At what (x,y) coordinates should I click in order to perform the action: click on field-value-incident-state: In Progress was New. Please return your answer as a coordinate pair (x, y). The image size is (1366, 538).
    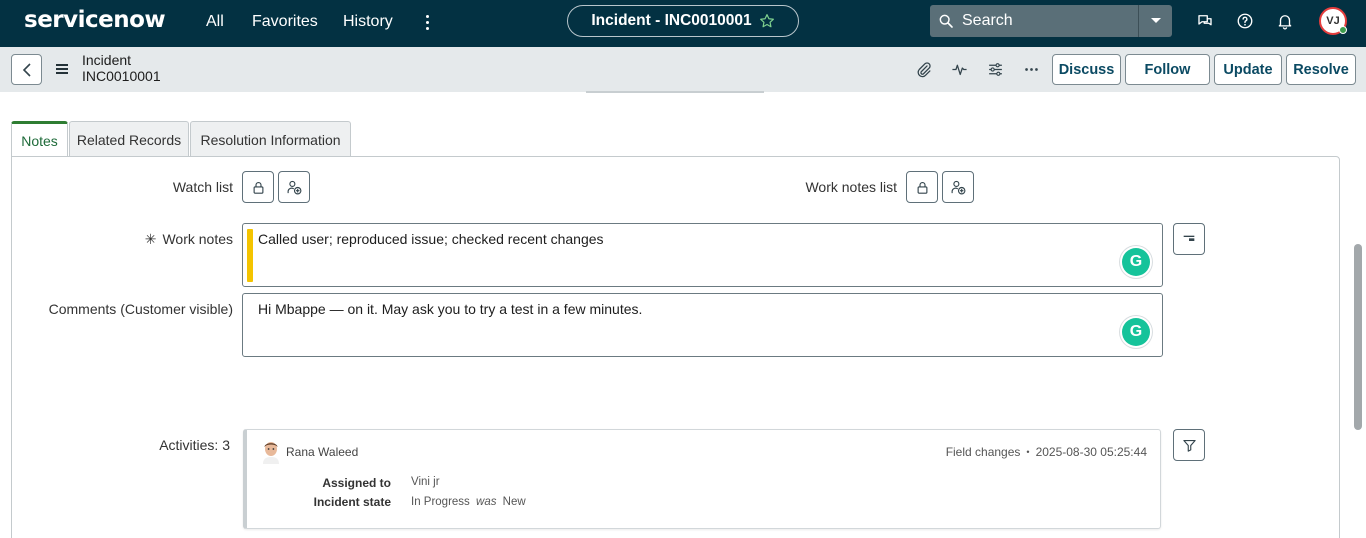
    Looking at the image, I should click on (468, 502).